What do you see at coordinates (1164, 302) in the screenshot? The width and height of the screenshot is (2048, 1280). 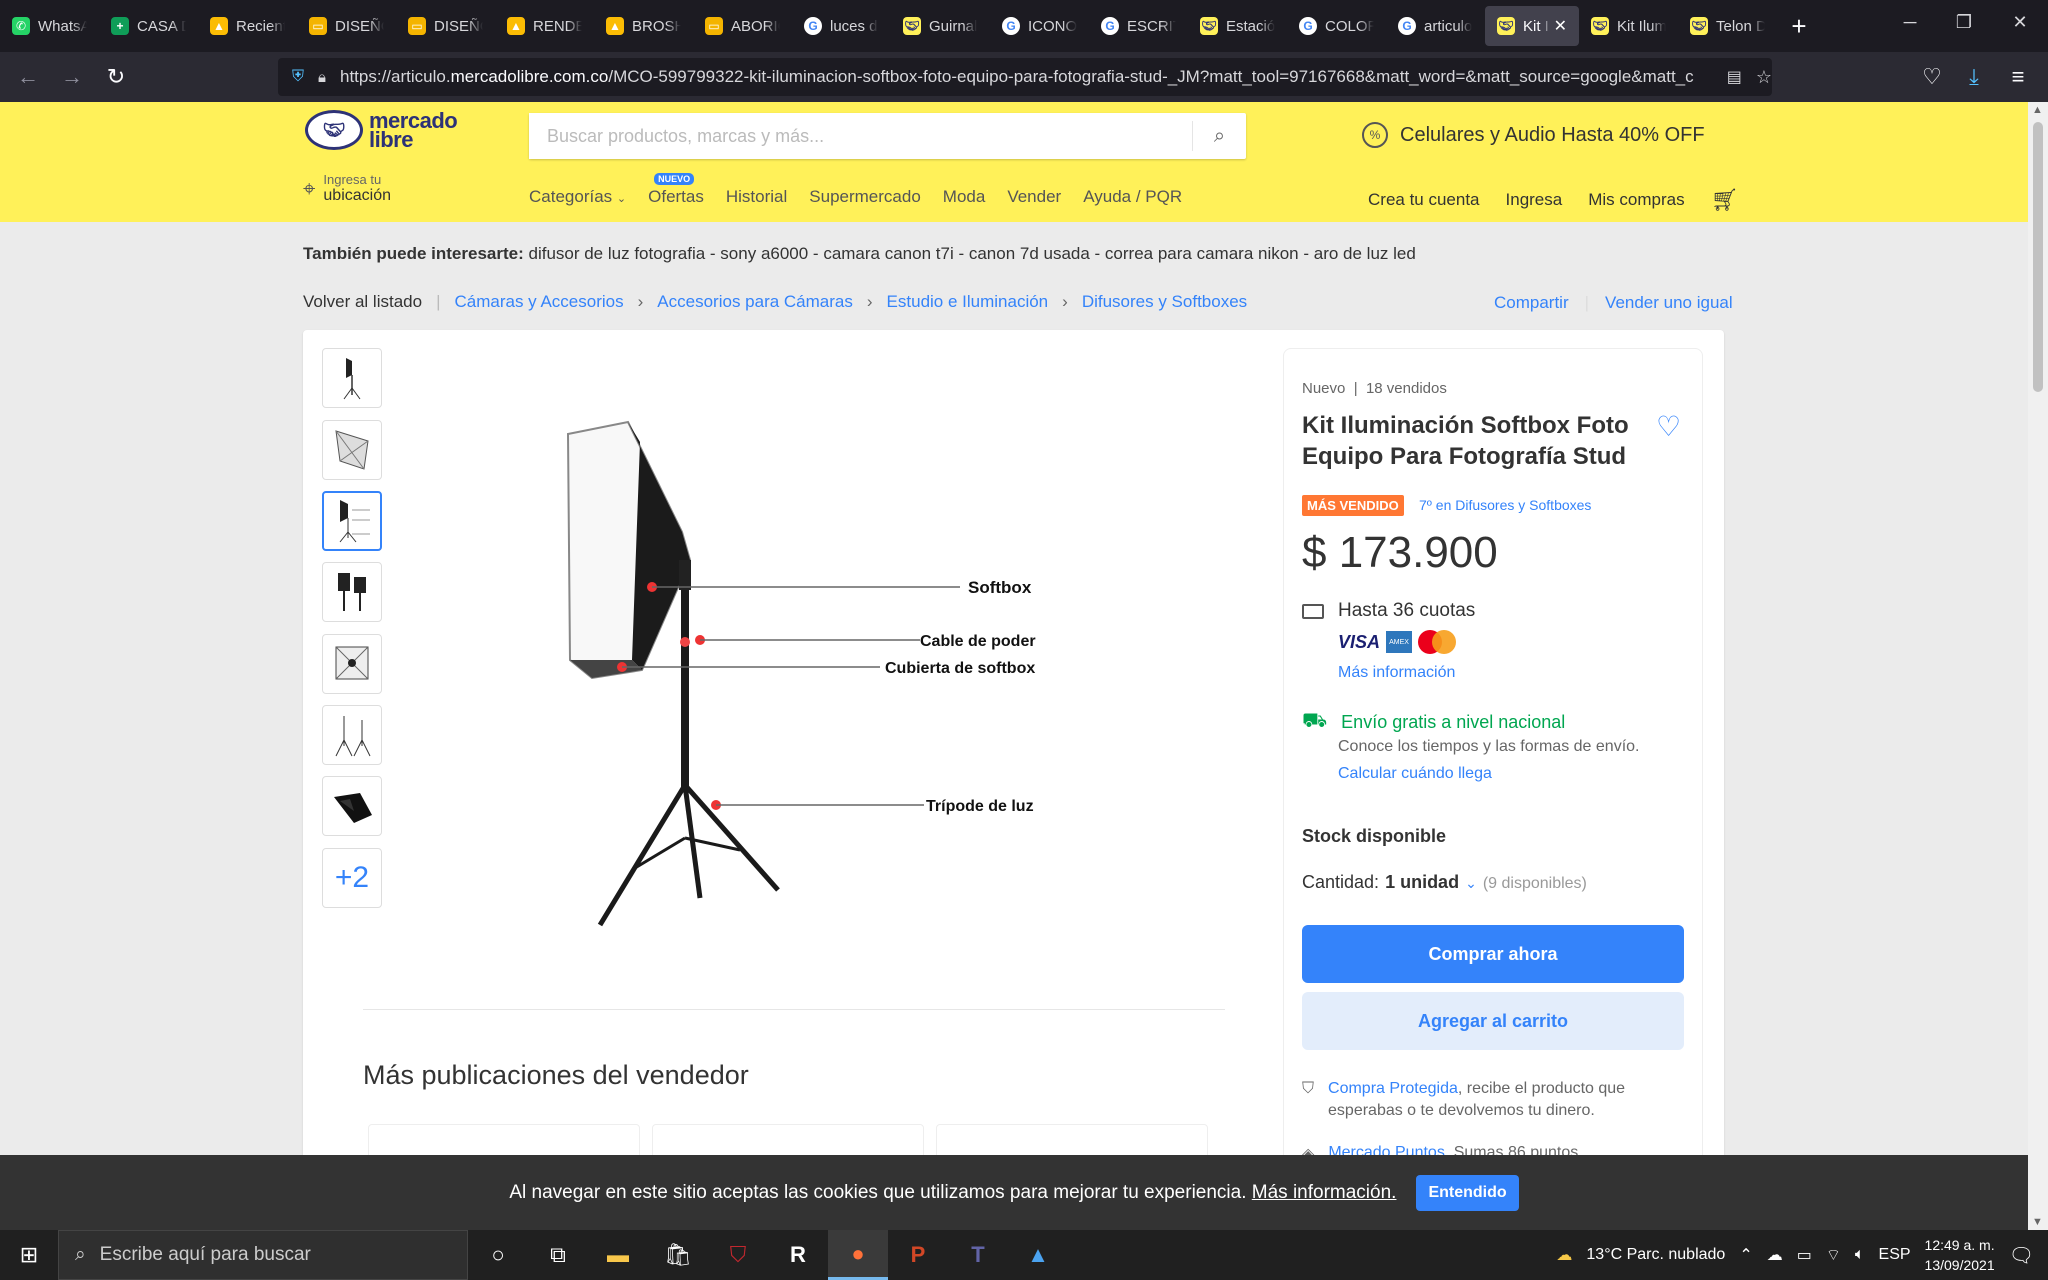 I see `crumb-difusores: Difusores y Softboxes` at bounding box center [1164, 302].